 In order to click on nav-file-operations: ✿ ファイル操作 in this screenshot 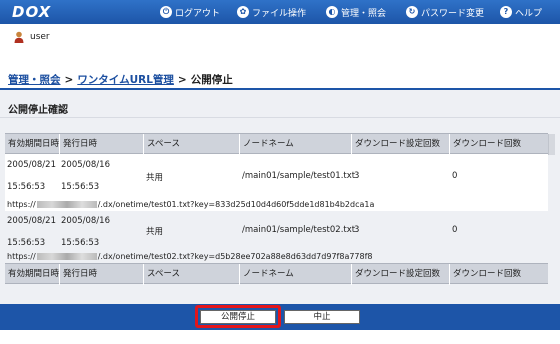, I will do `click(271, 12)`.